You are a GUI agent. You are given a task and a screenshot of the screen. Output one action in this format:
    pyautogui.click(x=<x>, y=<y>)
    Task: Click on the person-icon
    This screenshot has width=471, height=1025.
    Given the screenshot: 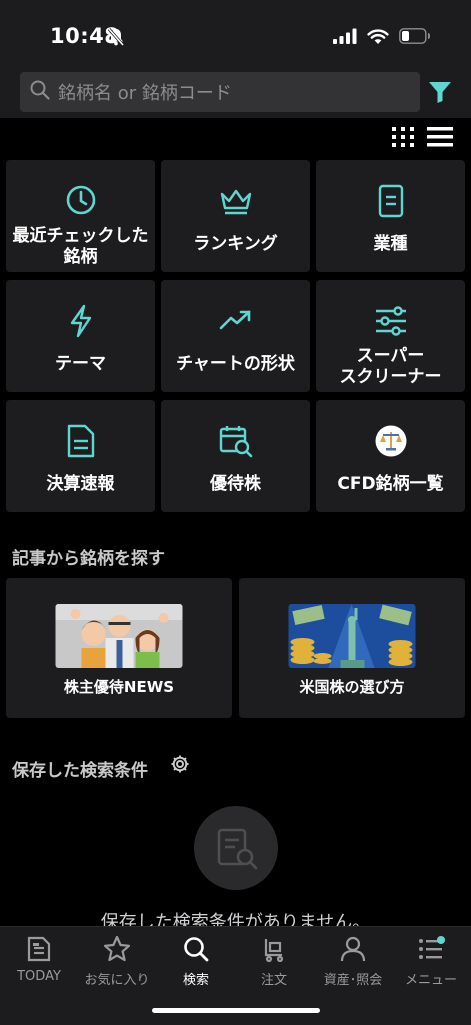 What is the action you would take?
    pyautogui.click(x=353, y=951)
    